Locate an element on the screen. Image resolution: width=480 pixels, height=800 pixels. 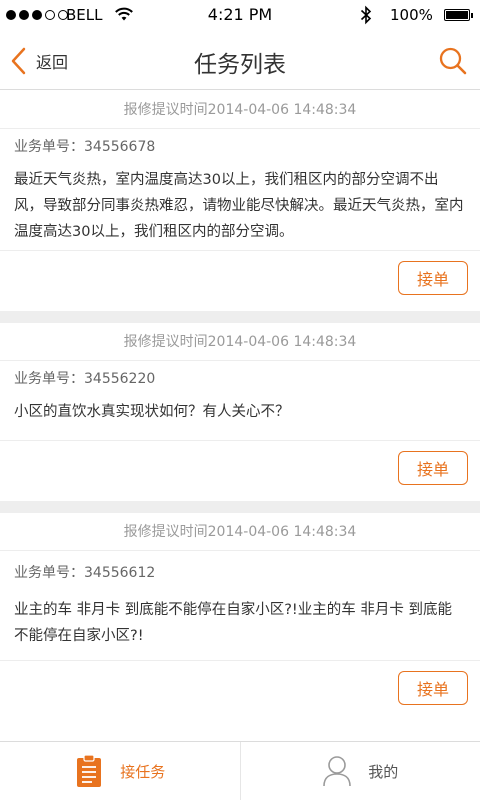
battery-icon is located at coordinates (458, 15).